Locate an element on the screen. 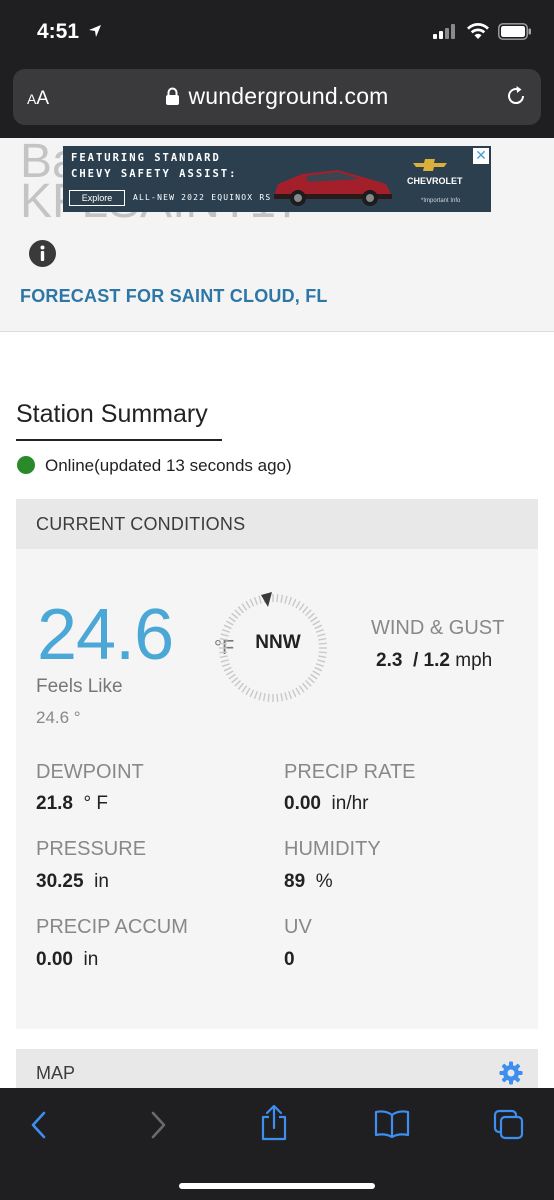  conditions-header-label: CURRENT CONDITIONS is located at coordinates (141, 524).